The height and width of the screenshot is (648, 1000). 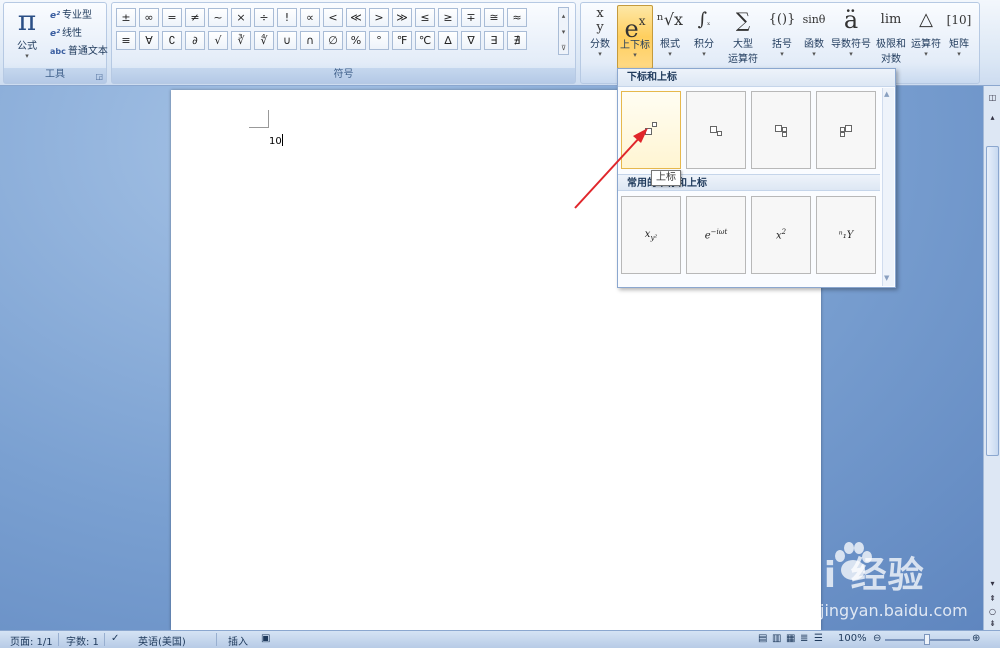 What do you see at coordinates (27, 20) in the screenshot?
I see `pi-icon: π` at bounding box center [27, 20].